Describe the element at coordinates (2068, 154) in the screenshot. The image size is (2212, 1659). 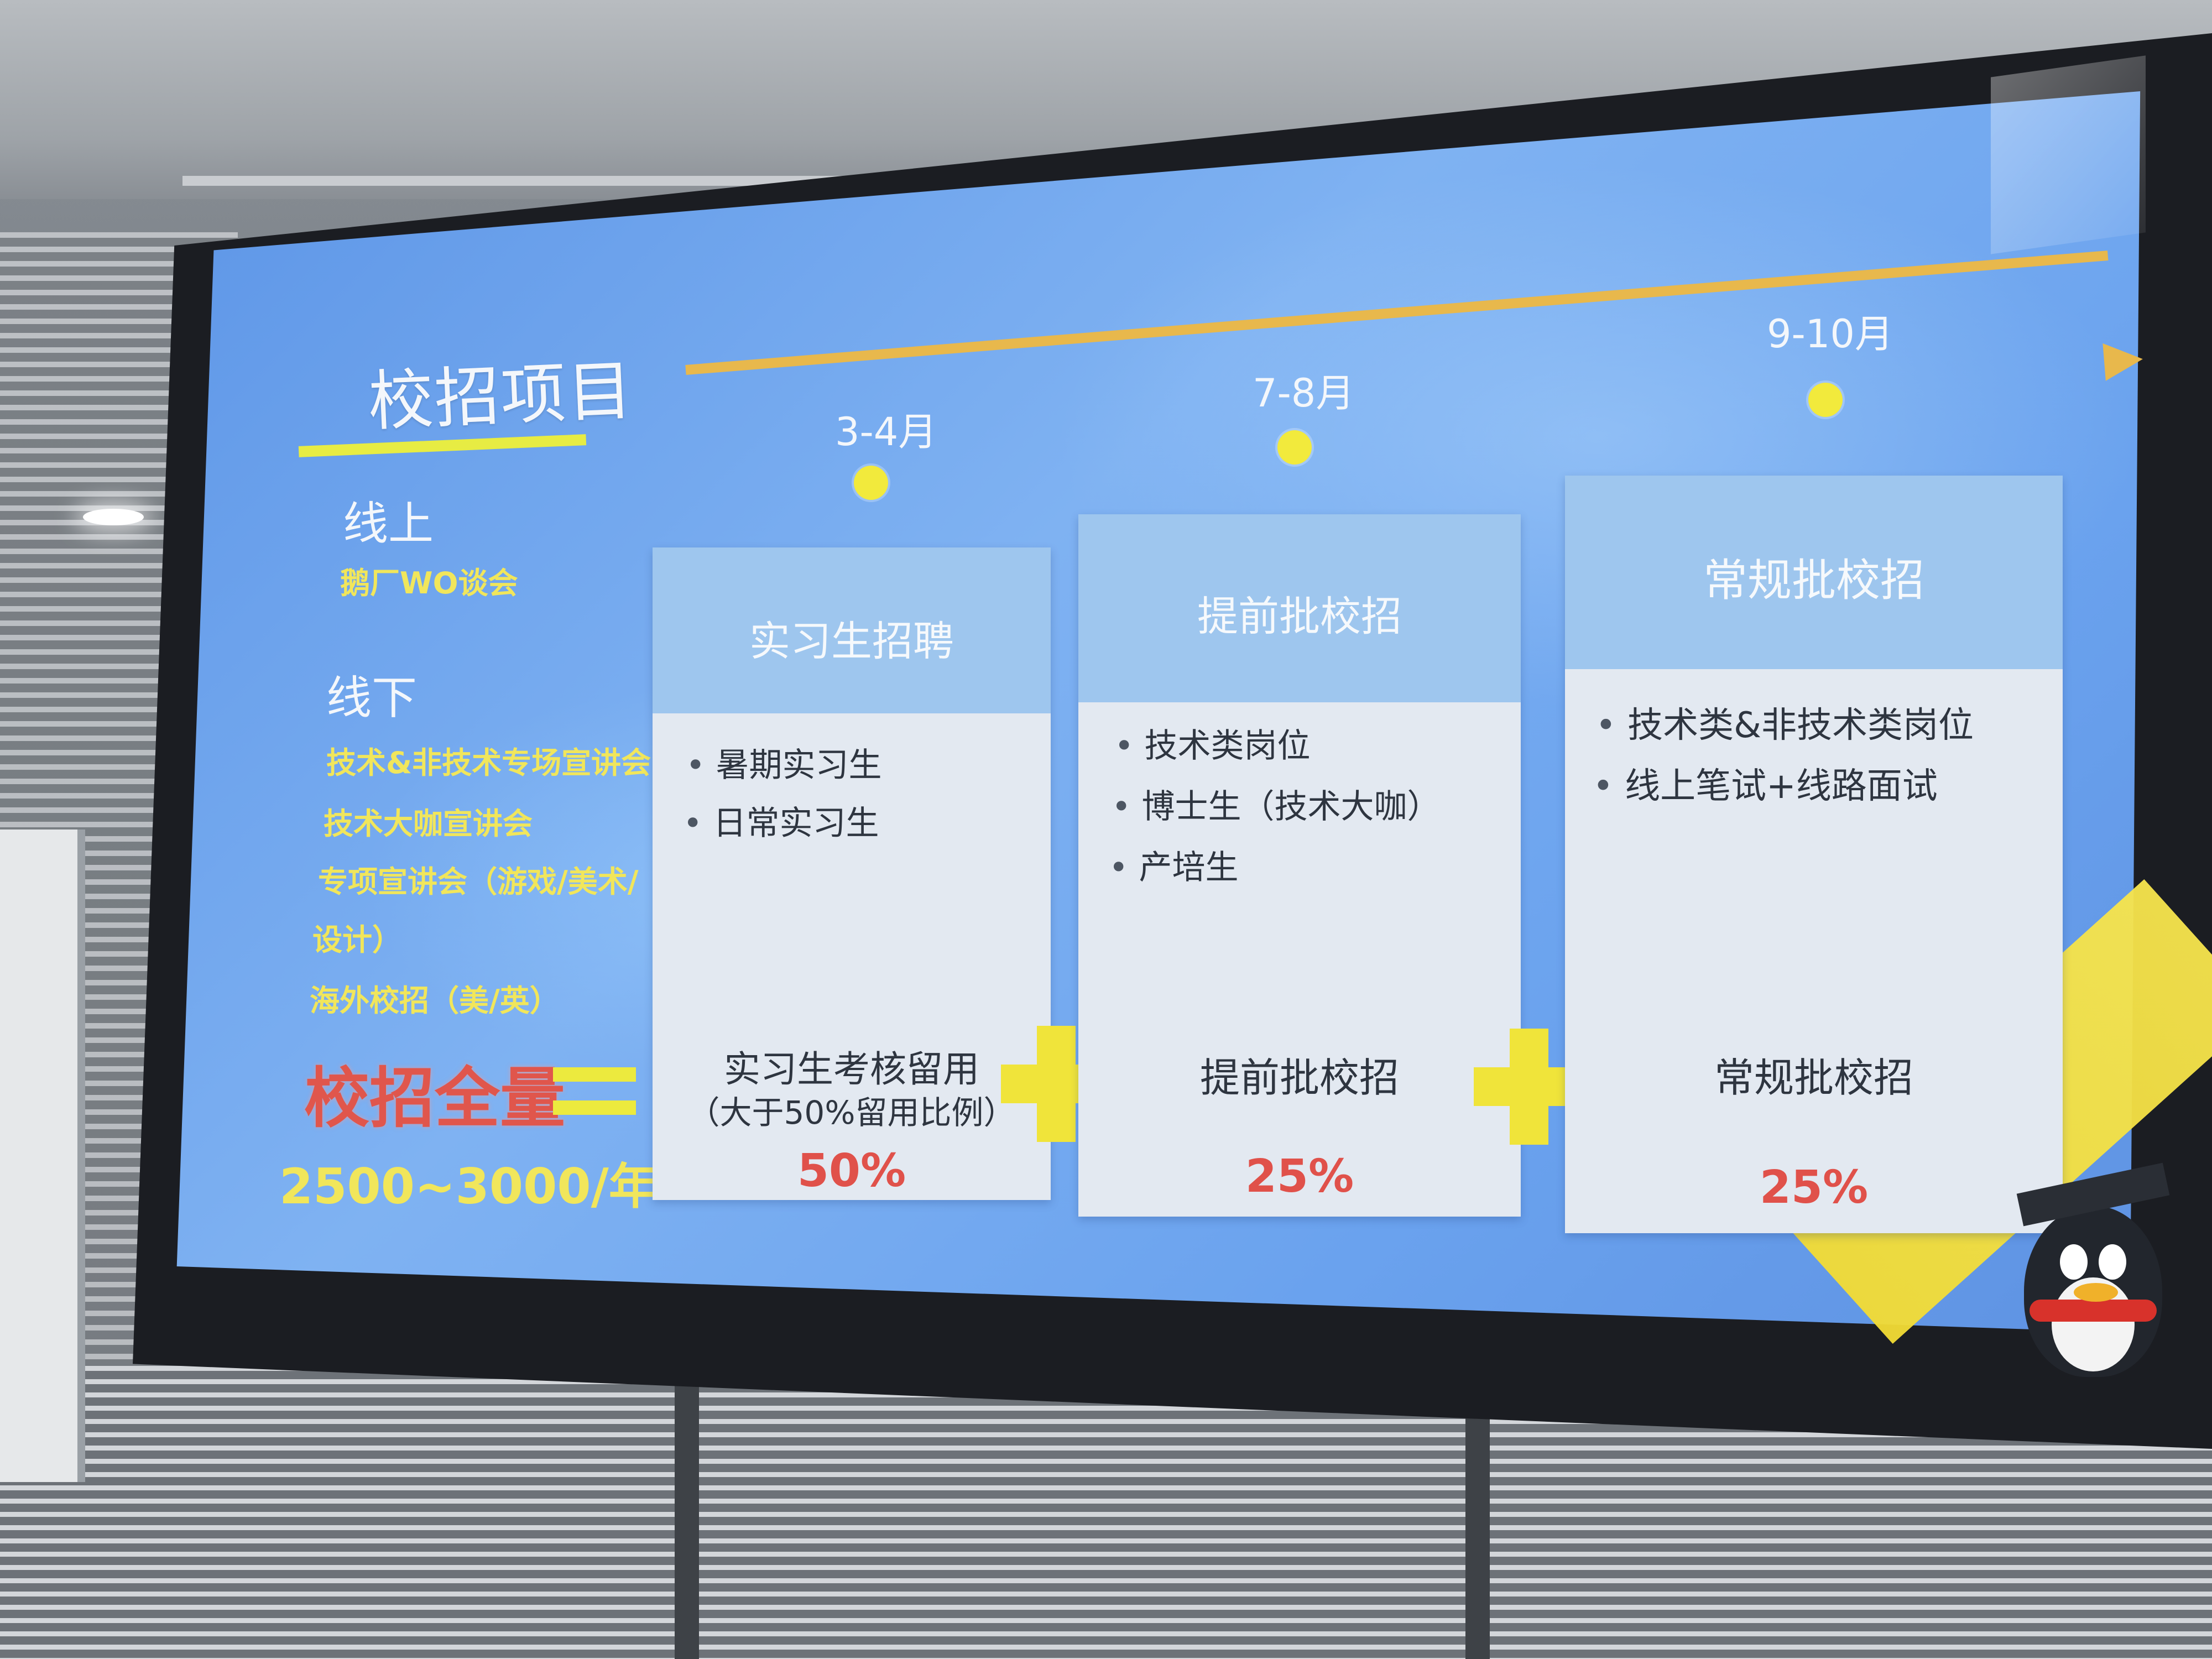
I see `decorative-squares` at that location.